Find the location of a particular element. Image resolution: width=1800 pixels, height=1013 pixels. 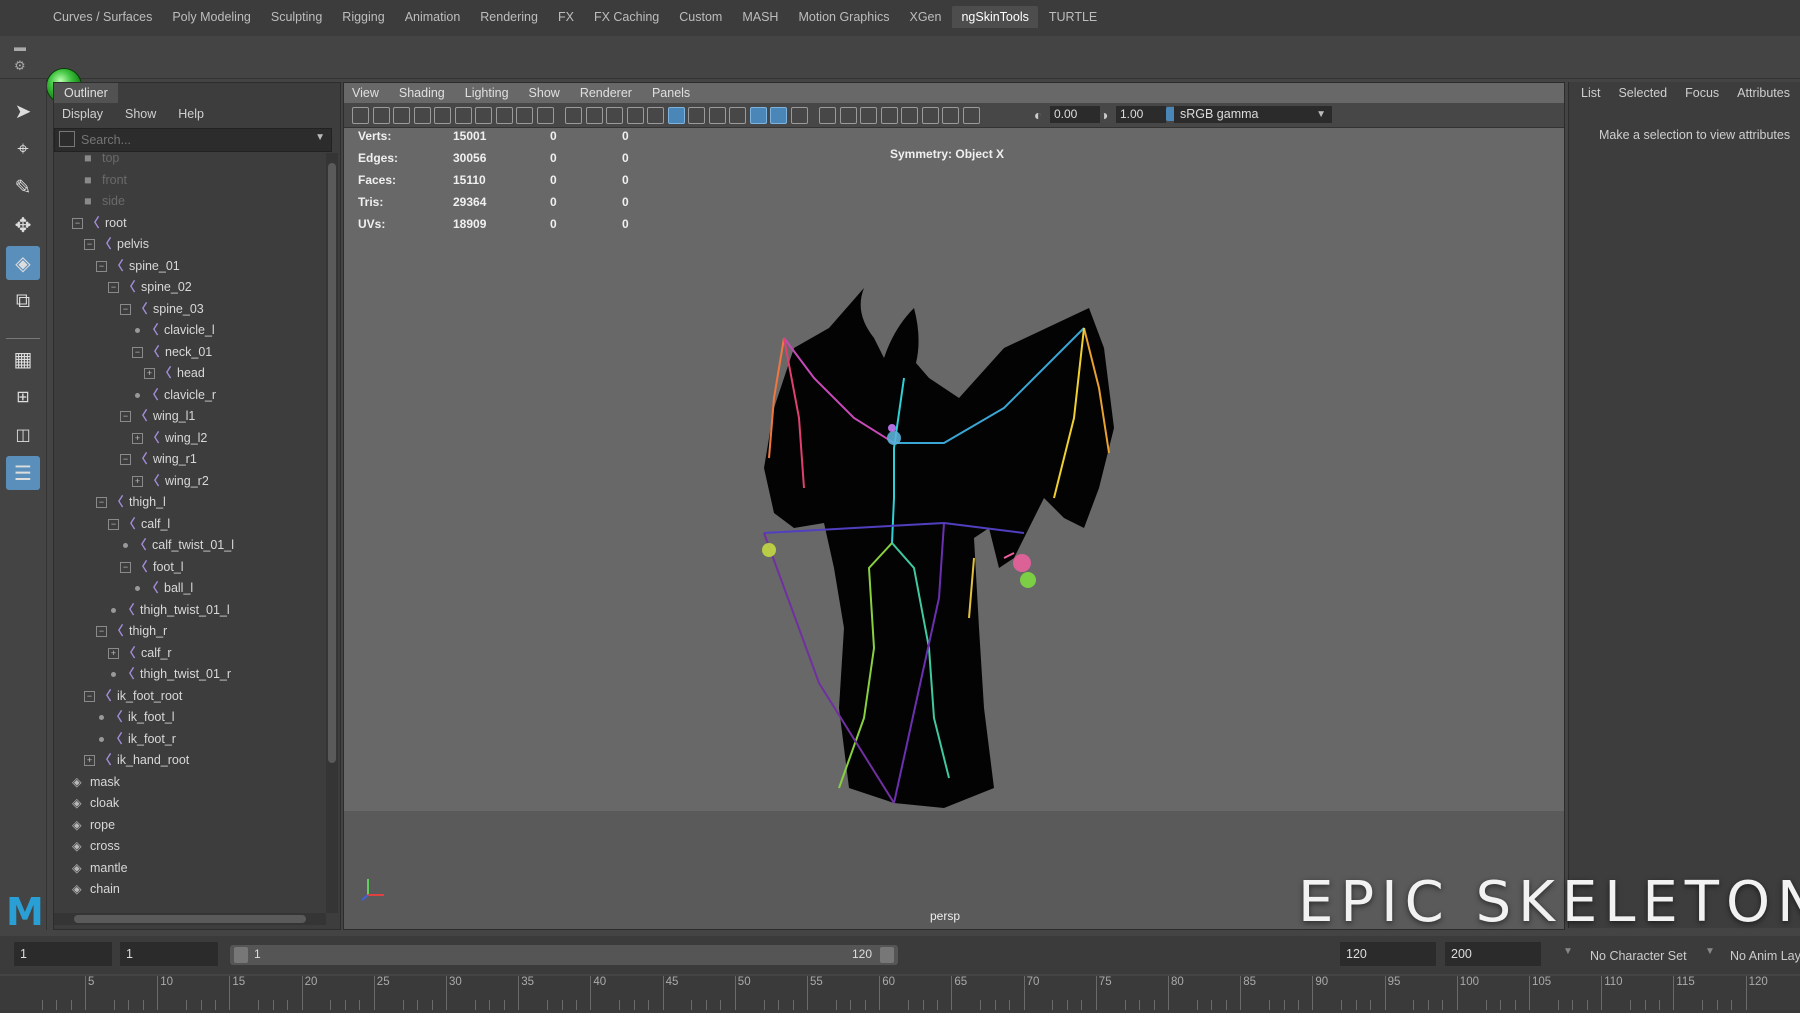

outliner-item: ■ side is located at coordinates (104, 201).